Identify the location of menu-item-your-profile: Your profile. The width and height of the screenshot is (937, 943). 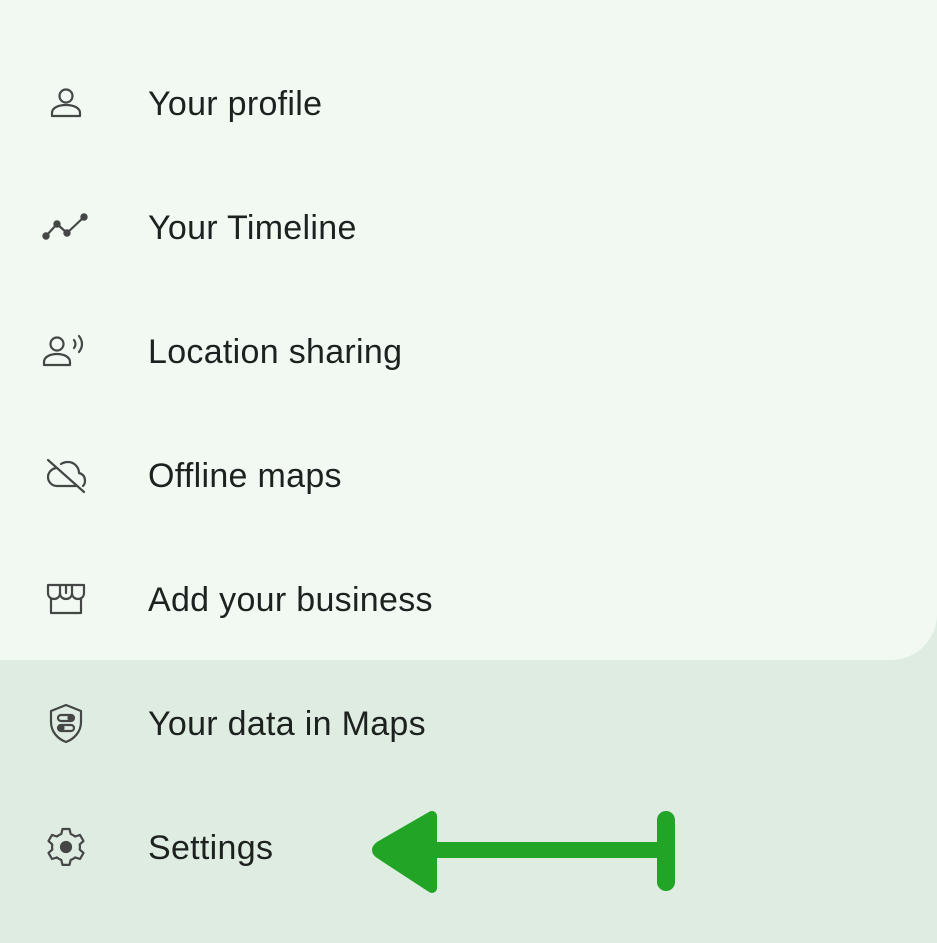
(320, 103).